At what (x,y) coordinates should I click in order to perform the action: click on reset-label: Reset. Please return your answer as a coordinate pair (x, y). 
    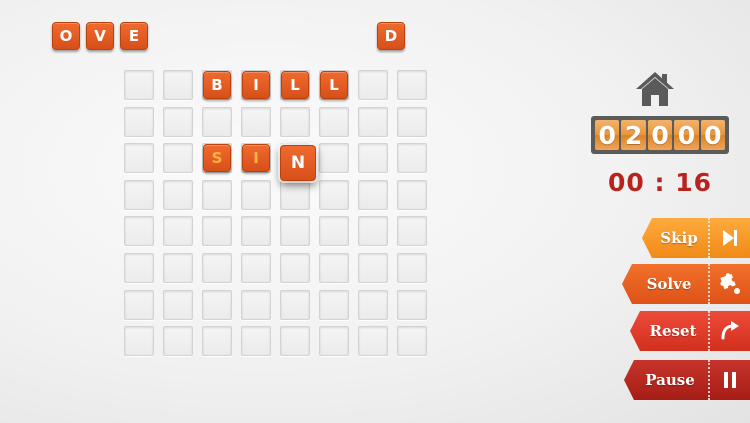
    Looking at the image, I should click on (673, 331).